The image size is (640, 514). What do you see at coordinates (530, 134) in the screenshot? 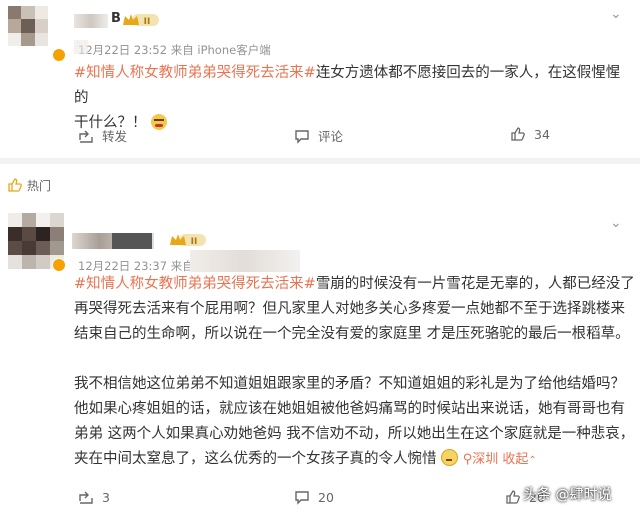
I see `like-button: 34` at bounding box center [530, 134].